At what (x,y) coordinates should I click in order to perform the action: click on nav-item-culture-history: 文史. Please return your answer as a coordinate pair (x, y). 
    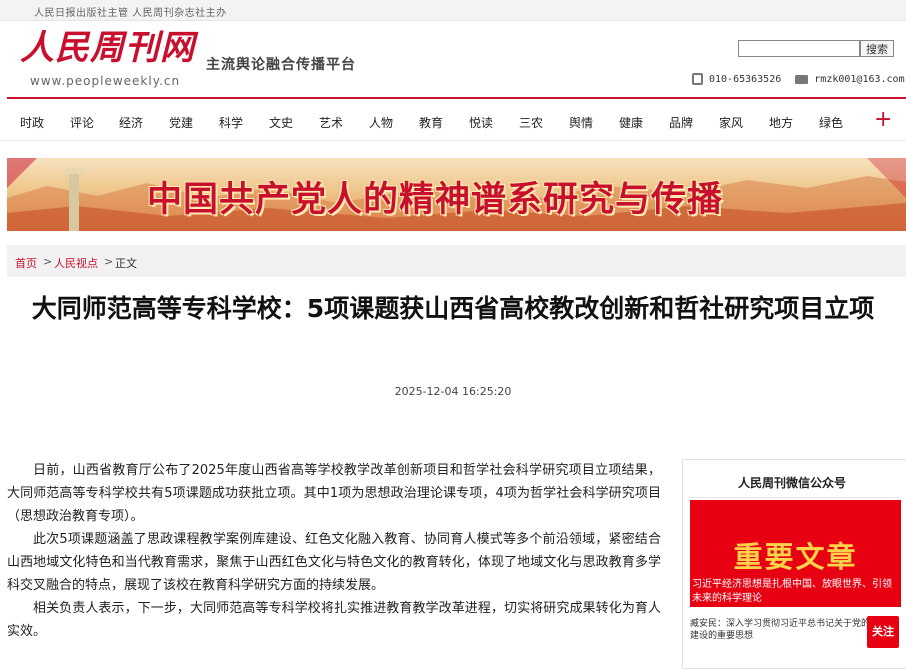
    Looking at the image, I should click on (281, 122).